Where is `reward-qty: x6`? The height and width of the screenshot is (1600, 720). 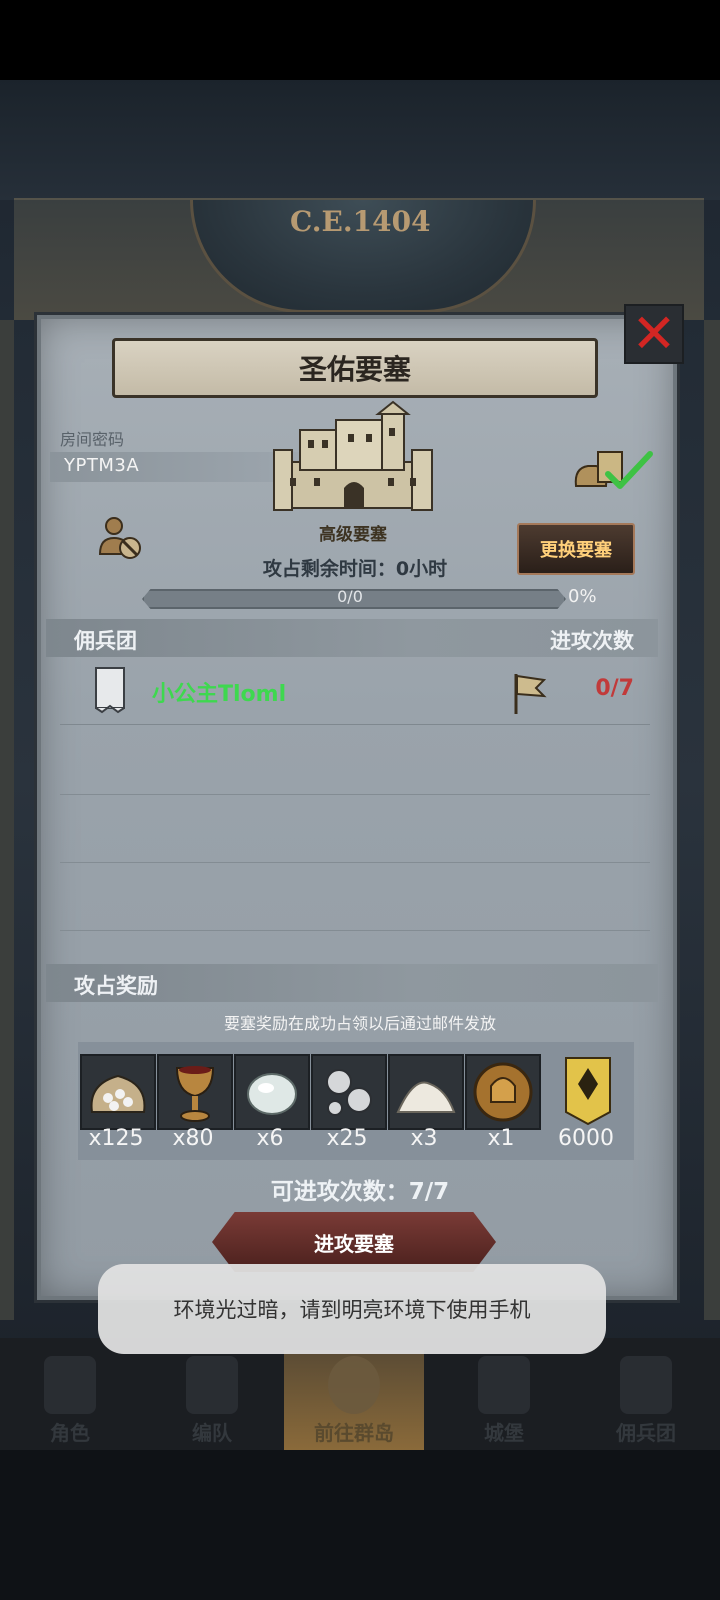
reward-qty: x6 is located at coordinates (270, 1138).